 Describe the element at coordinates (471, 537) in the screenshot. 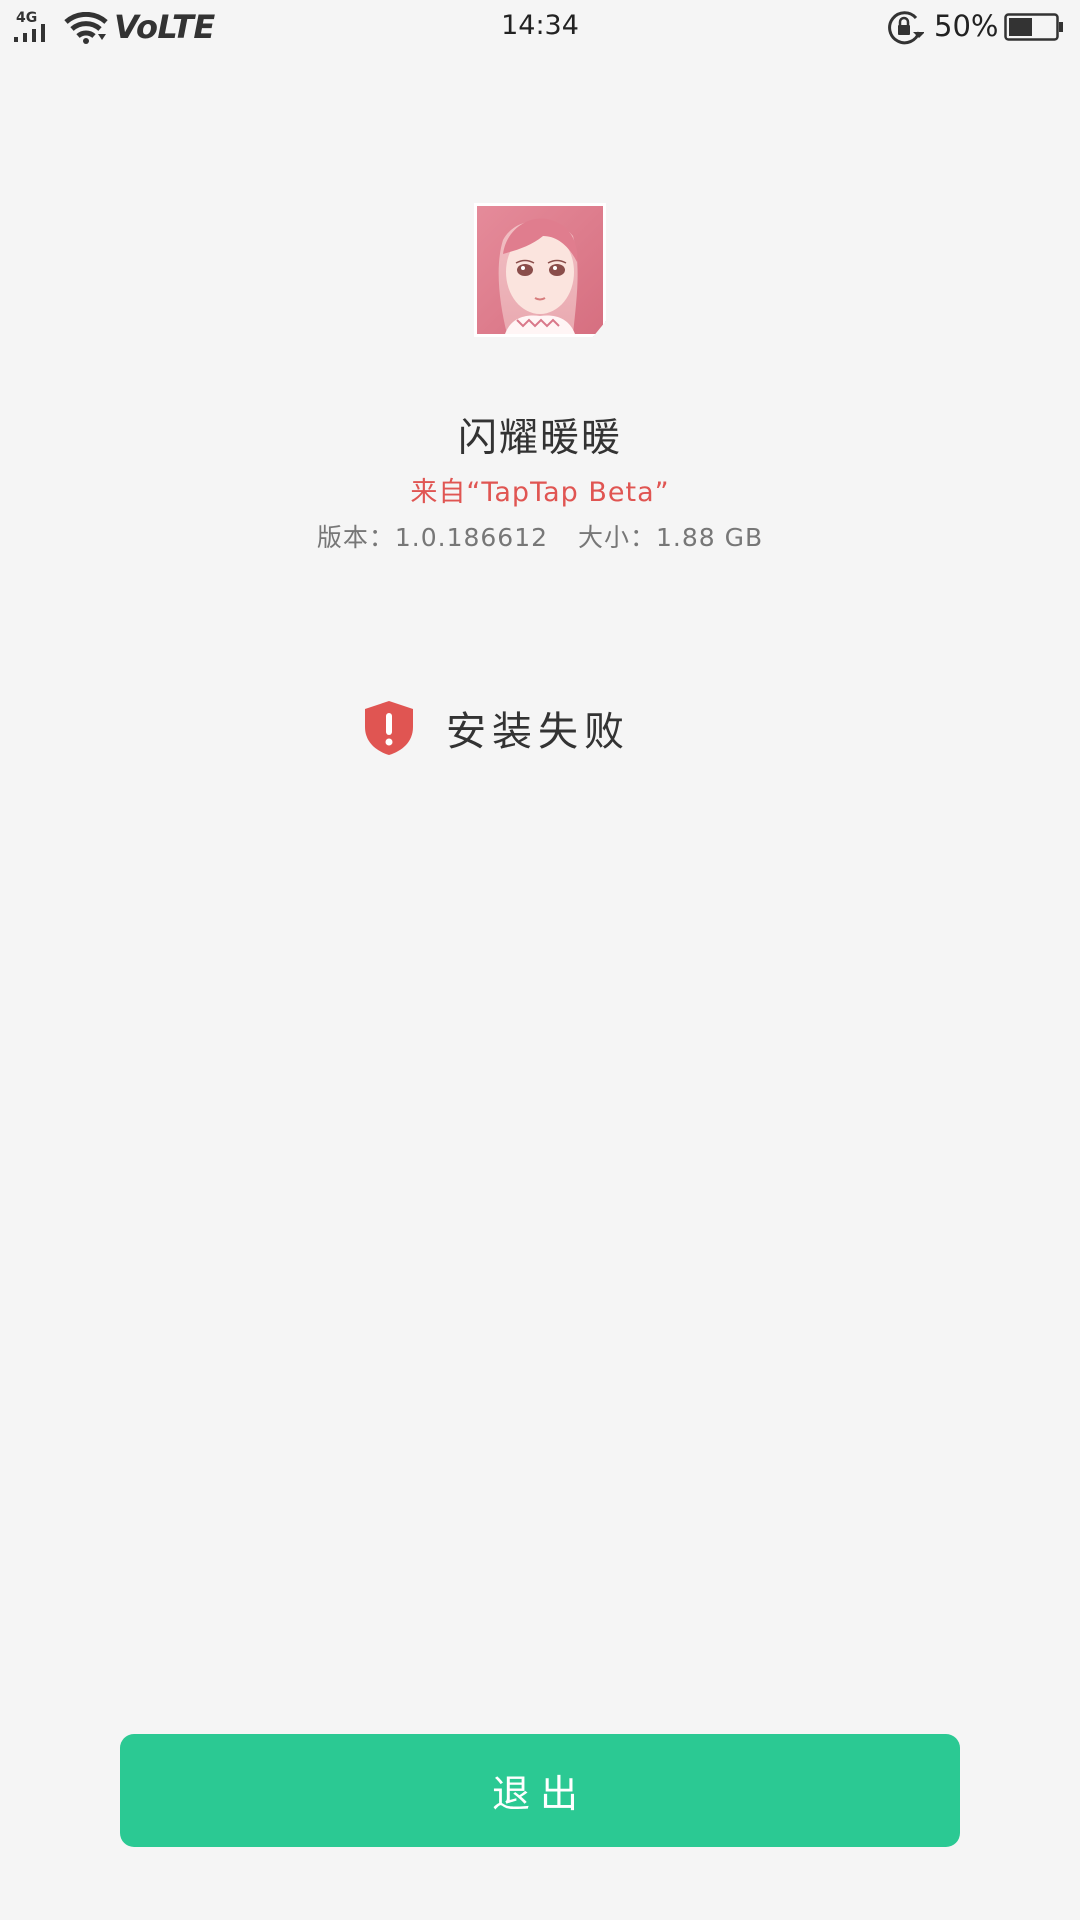

I see `version-value: 1.0.186612` at that location.